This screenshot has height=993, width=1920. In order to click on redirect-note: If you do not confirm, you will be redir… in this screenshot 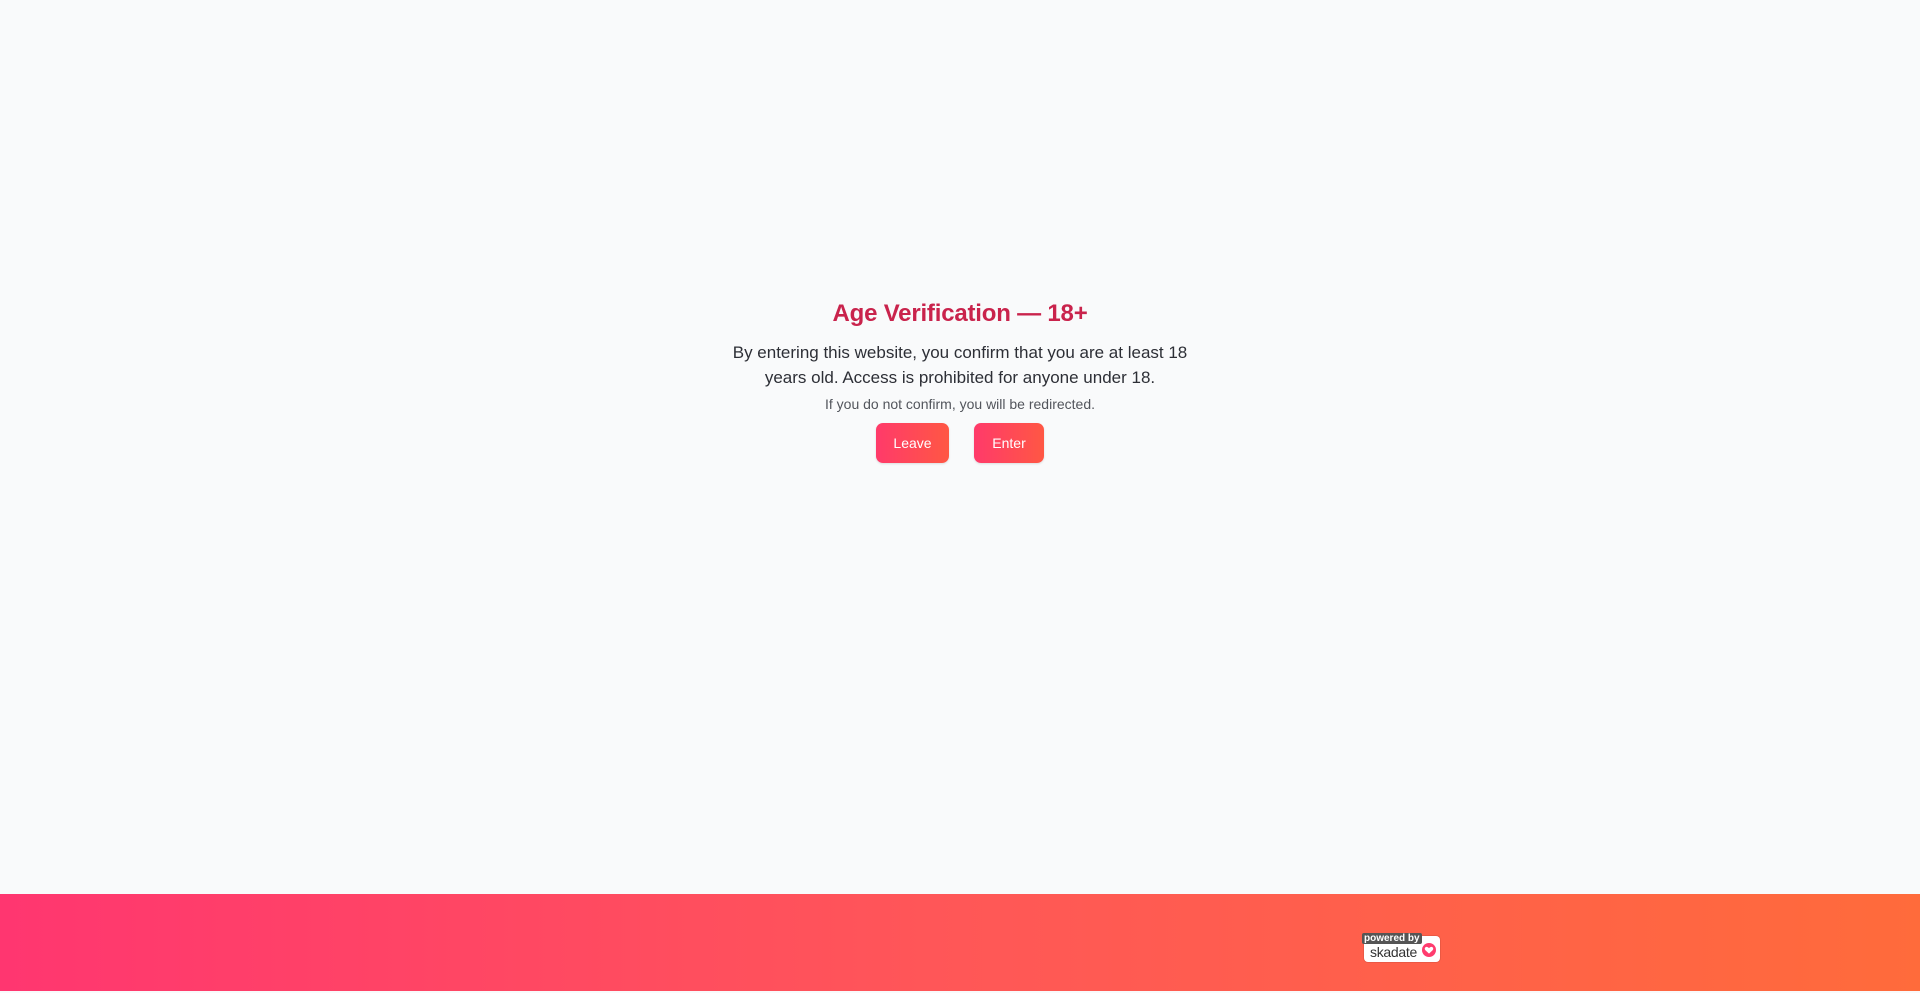, I will do `click(960, 404)`.